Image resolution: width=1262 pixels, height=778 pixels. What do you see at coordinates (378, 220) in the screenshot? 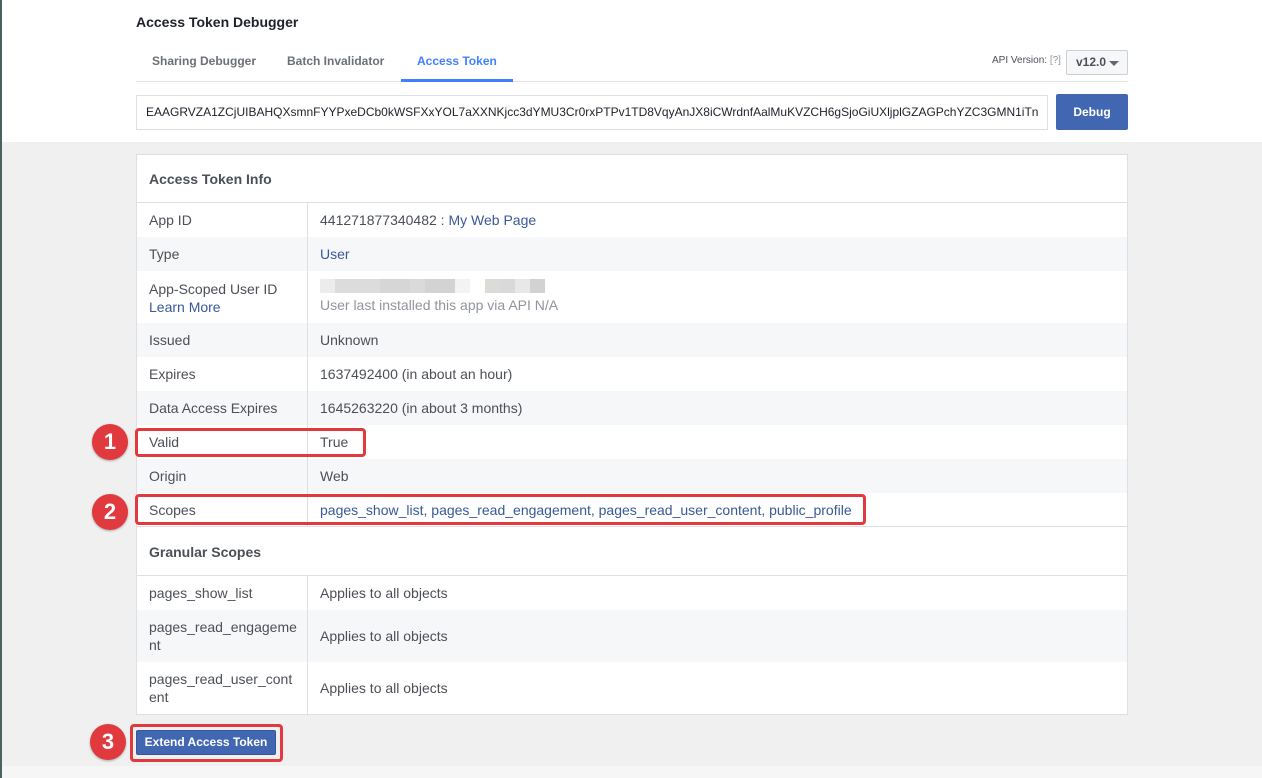
I see `app-id-value: 441271877340482` at bounding box center [378, 220].